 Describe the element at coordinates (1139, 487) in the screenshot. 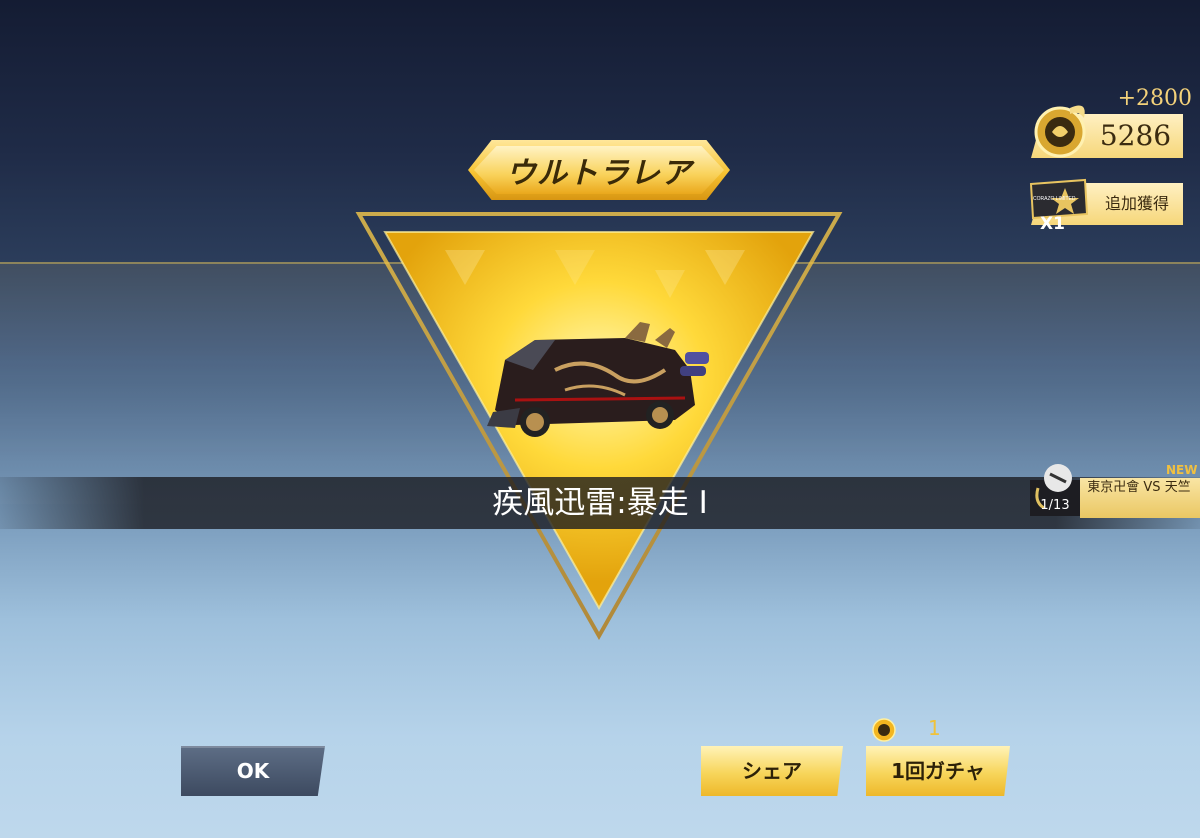

I see `event-title: 東京卍會 VS 天竺` at that location.